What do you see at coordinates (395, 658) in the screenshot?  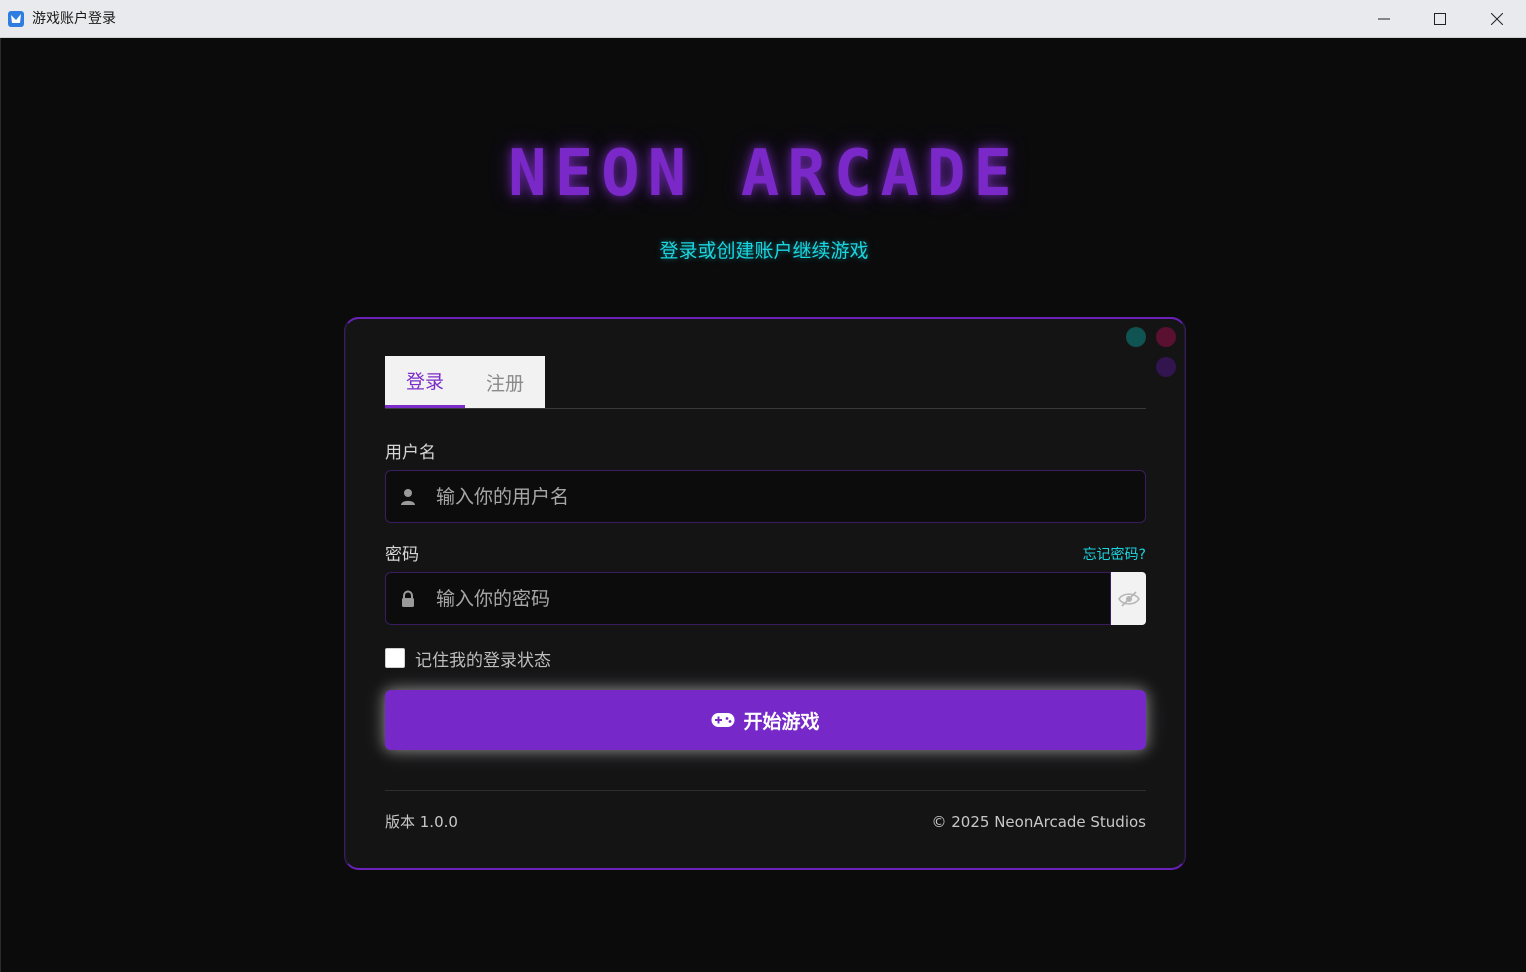 I see `remember-checkbox` at bounding box center [395, 658].